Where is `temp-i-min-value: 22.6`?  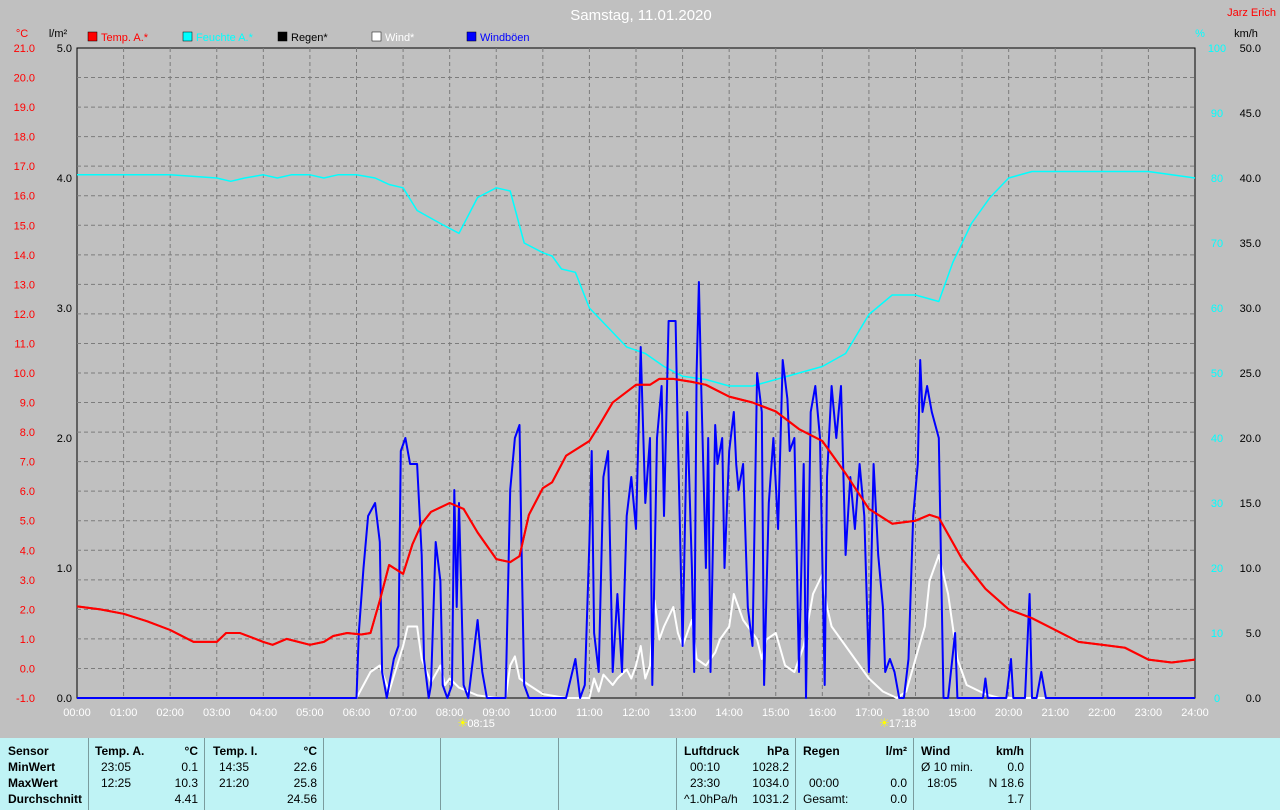 temp-i-min-value: 22.6 is located at coordinates (305, 767).